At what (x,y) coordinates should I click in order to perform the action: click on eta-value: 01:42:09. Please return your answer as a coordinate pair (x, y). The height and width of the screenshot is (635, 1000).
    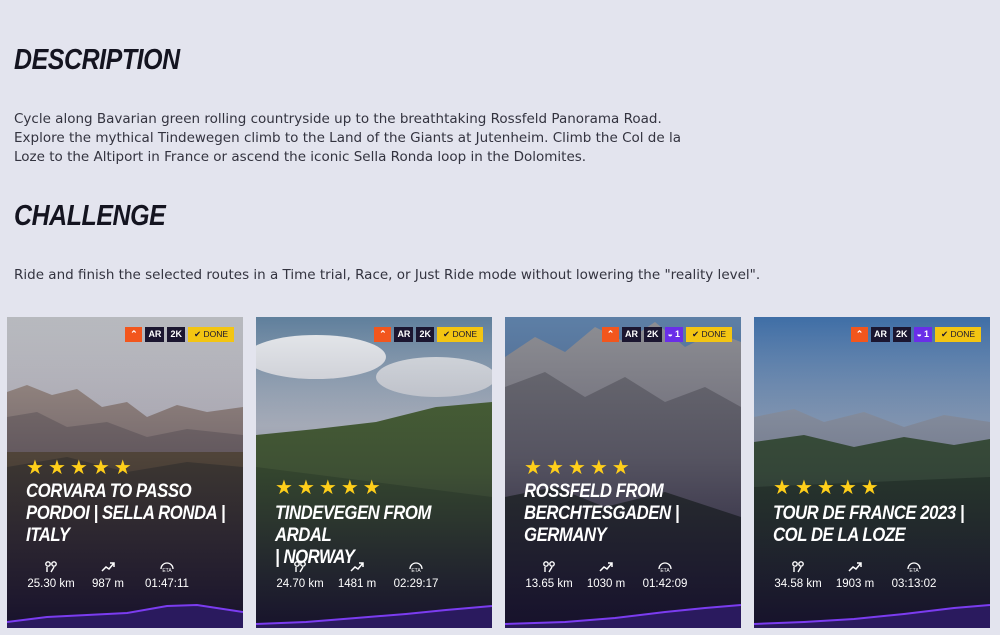
    Looking at the image, I should click on (665, 584).